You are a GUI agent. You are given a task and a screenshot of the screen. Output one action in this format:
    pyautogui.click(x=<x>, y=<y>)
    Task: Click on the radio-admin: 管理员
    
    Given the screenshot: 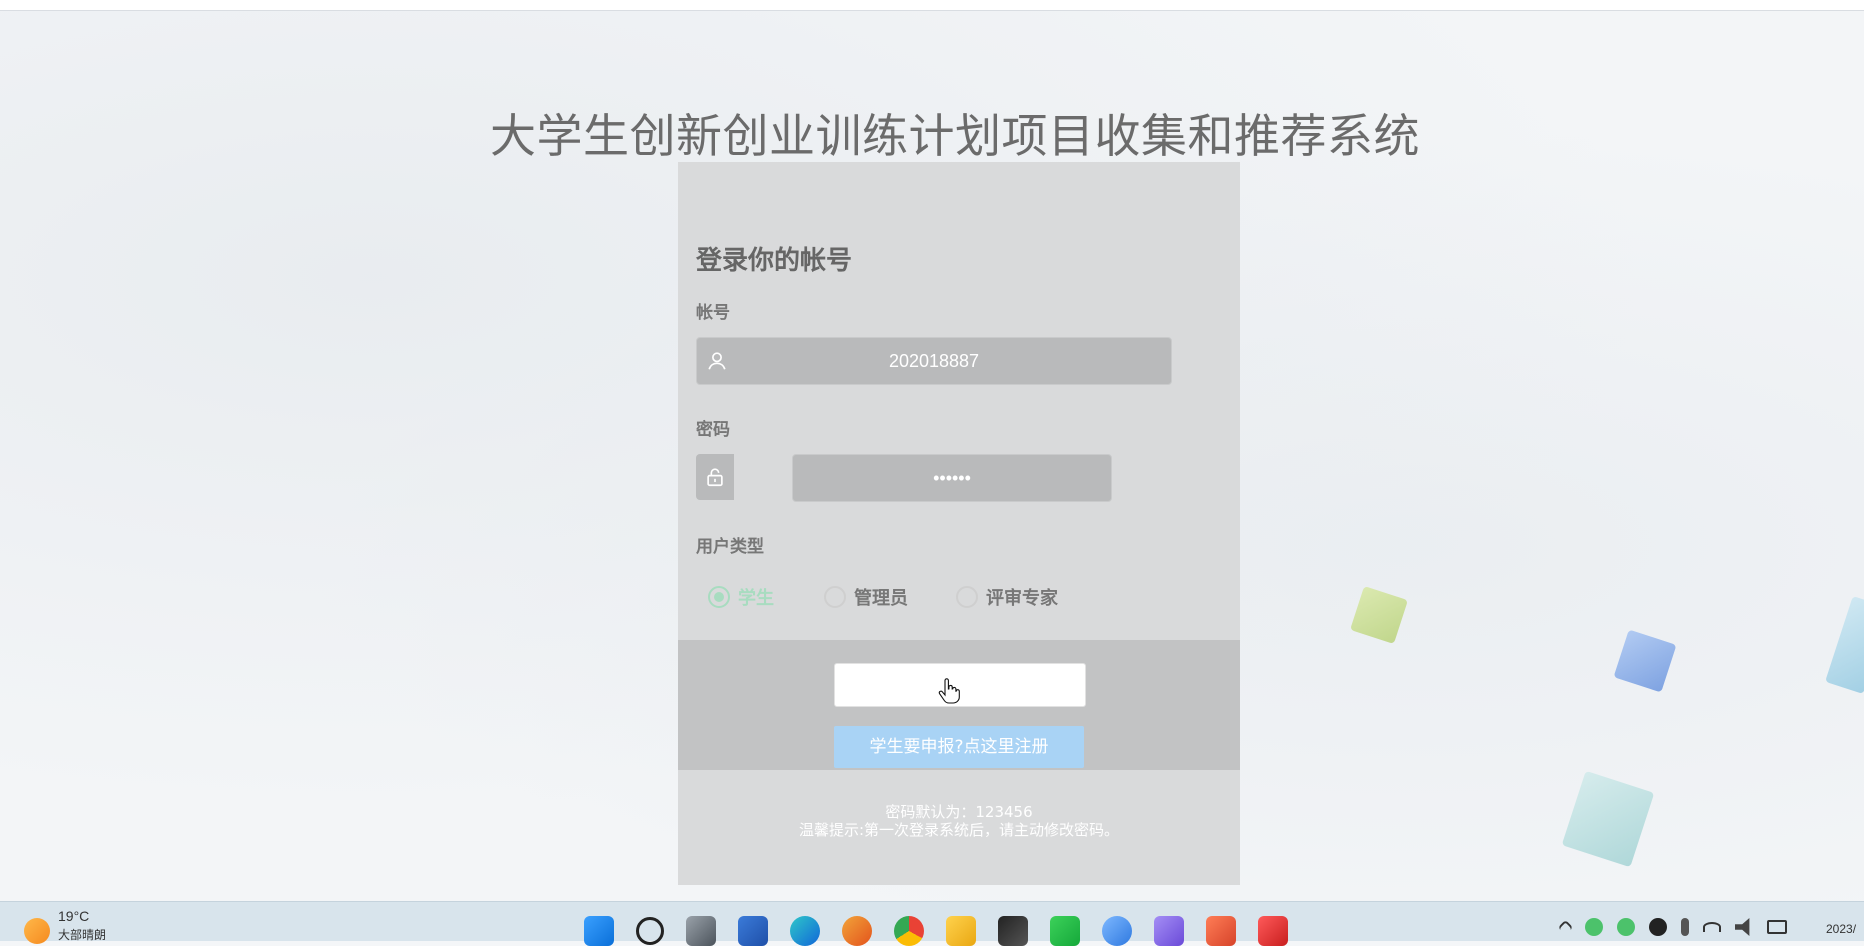 What is the action you would take?
    pyautogui.click(x=866, y=597)
    